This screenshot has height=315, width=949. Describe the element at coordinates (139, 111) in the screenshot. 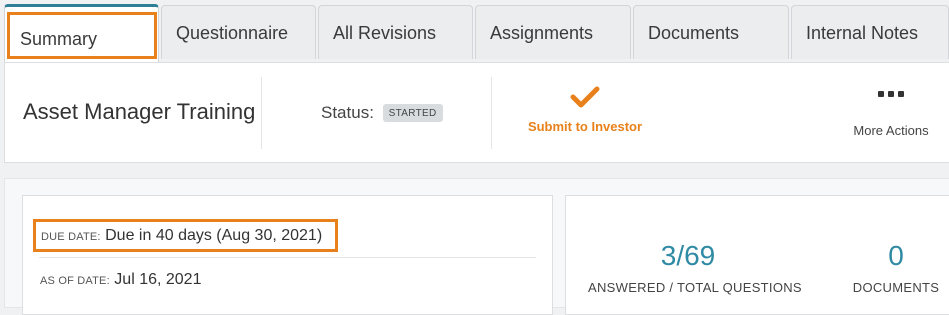

I see `page-title: Asset Manager Training` at that location.